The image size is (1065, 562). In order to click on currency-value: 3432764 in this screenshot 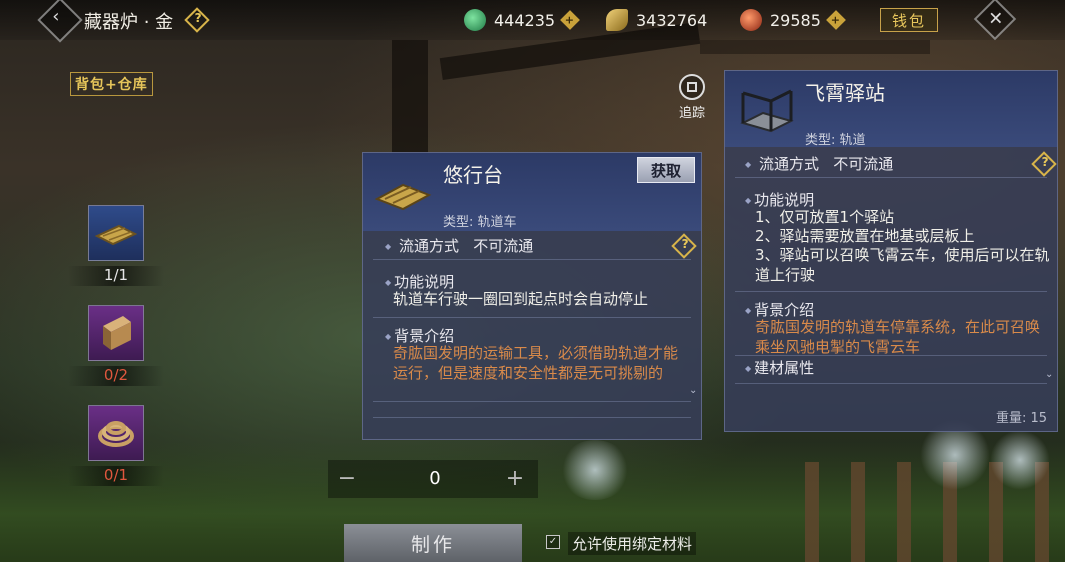, I will do `click(672, 20)`.